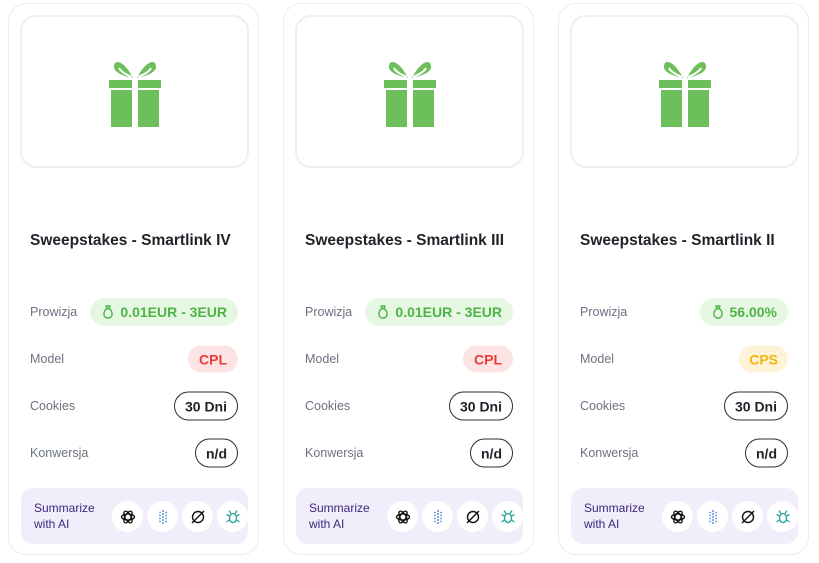  I want to click on model-badge: CPS, so click(763, 359).